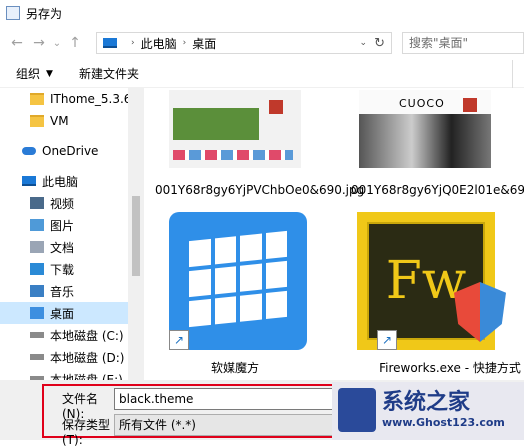 This screenshot has width=524, height=447. I want to click on sidebar-item-drive-e: 本地磁盘 (E:), so click(64, 374).